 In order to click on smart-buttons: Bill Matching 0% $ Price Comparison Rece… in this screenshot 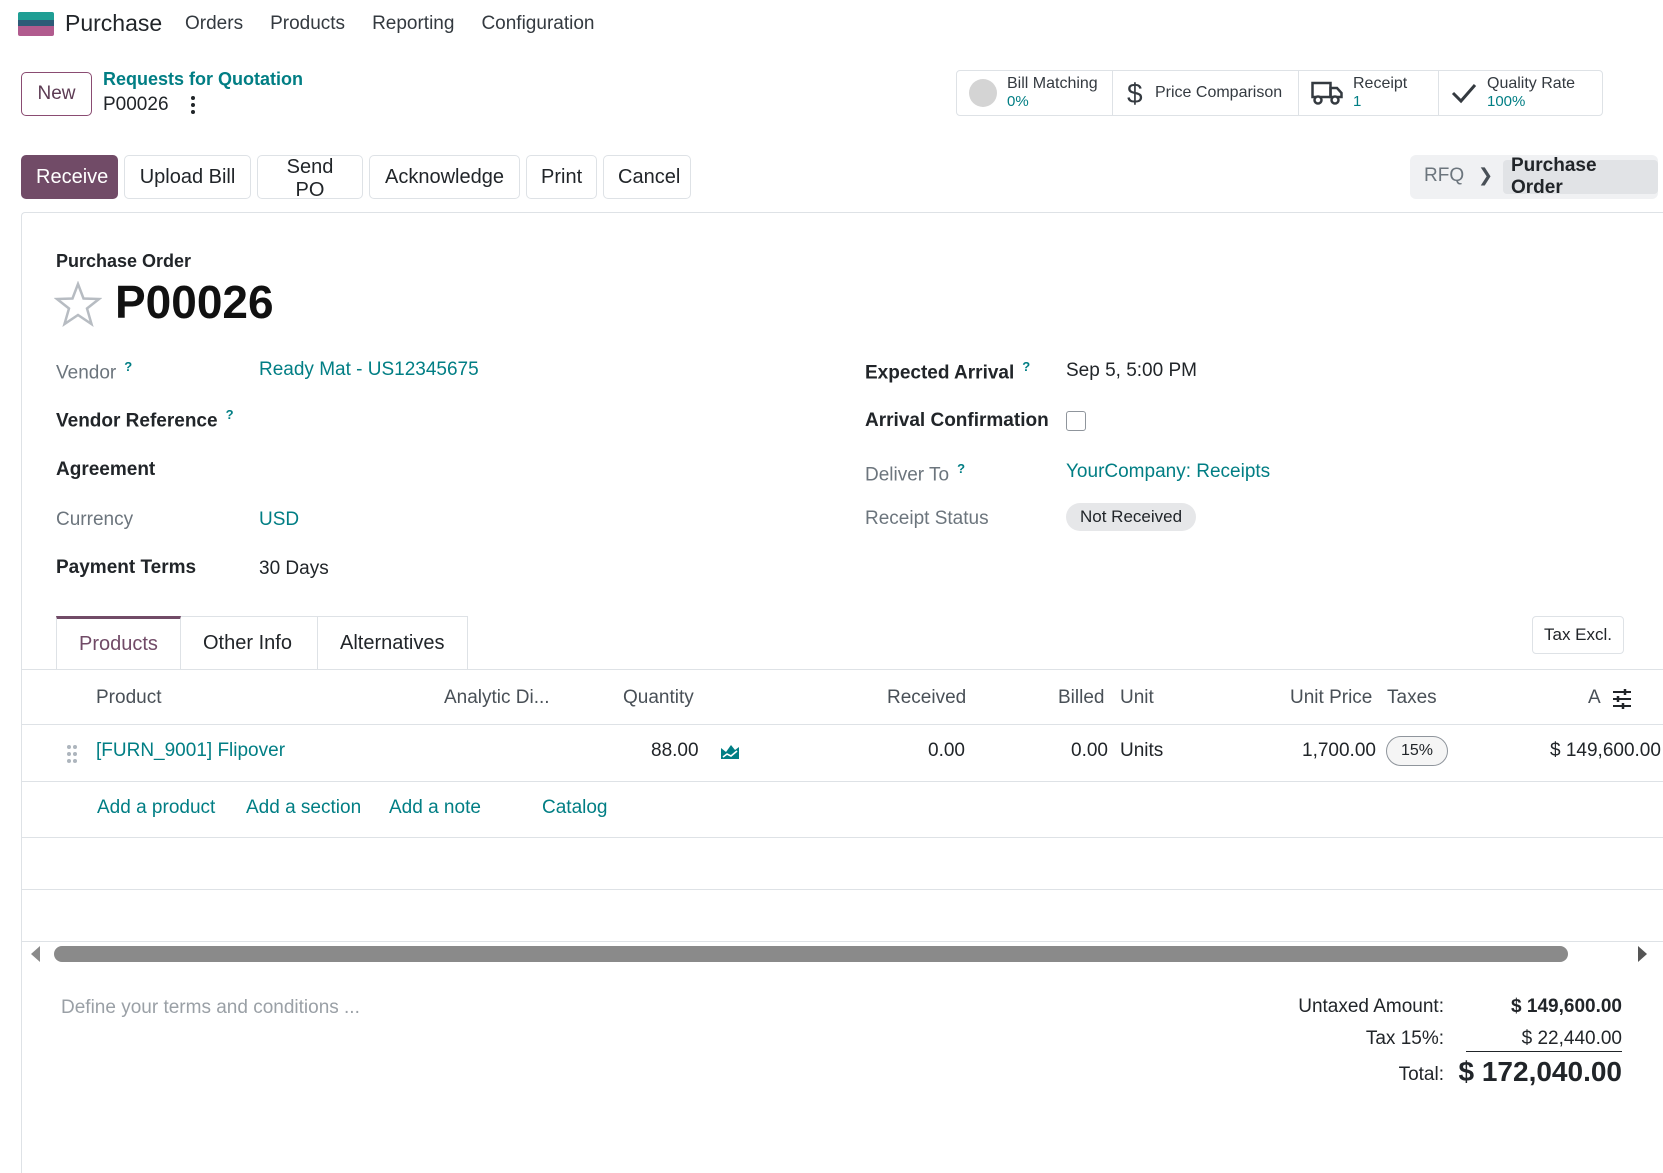, I will do `click(1279, 93)`.